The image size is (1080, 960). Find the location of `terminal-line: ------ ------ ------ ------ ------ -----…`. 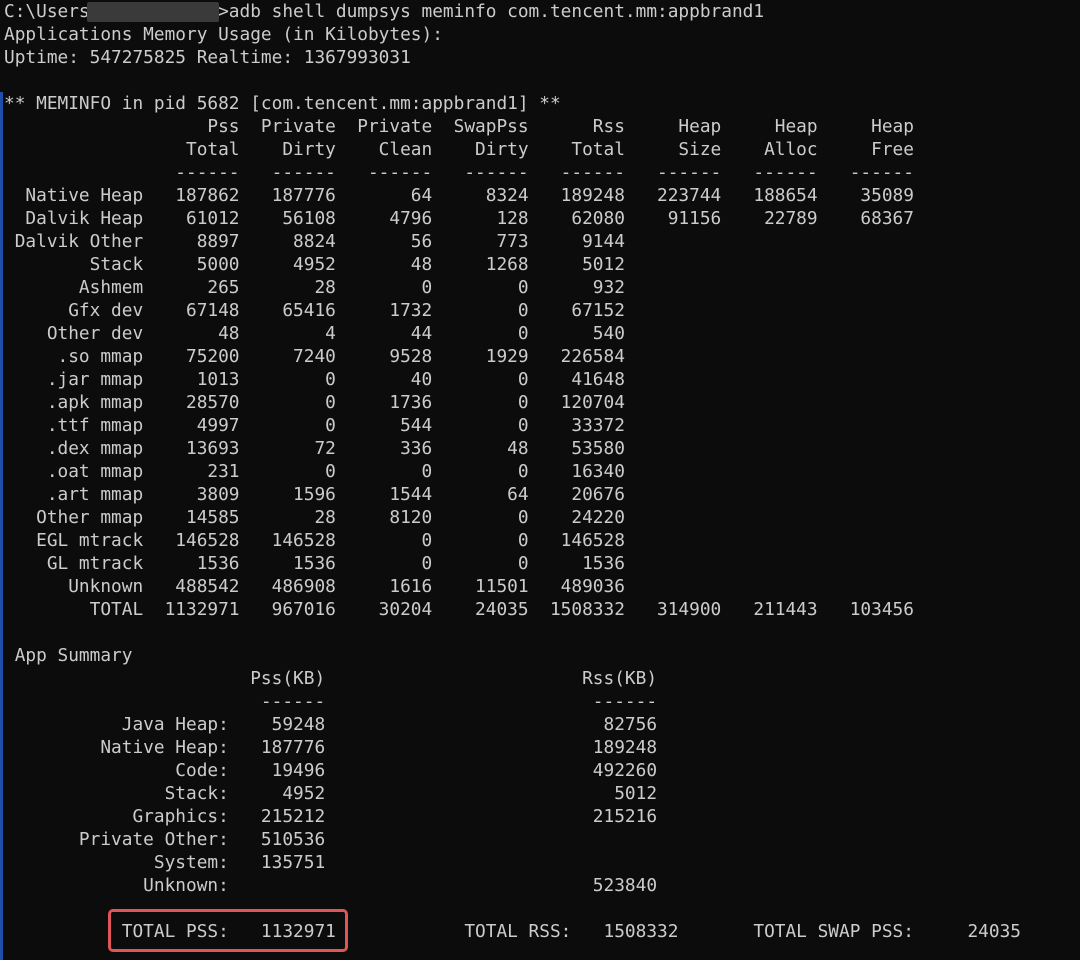

terminal-line: ------ ------ ------ ------ ------ -----… is located at coordinates (459, 172).